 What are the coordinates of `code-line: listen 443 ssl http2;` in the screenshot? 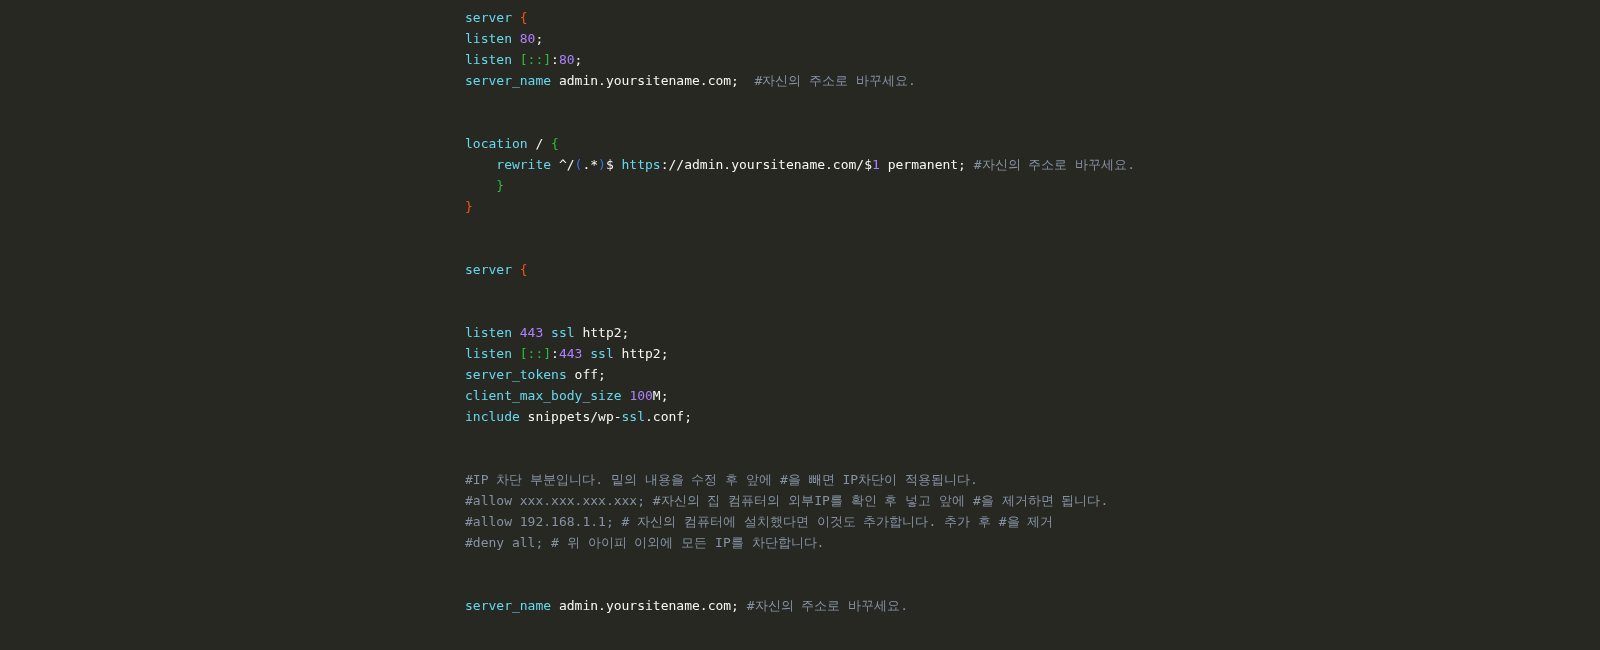 It's located at (547, 333).